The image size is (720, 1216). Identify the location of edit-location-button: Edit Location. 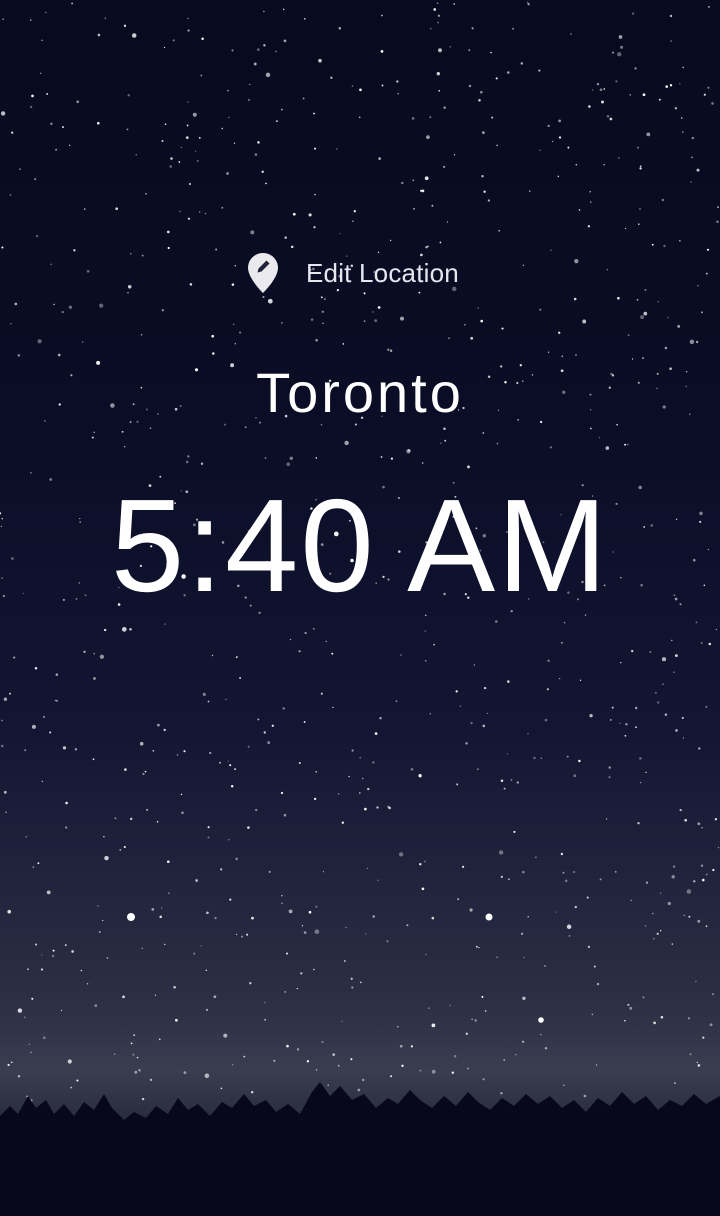
(352, 273).